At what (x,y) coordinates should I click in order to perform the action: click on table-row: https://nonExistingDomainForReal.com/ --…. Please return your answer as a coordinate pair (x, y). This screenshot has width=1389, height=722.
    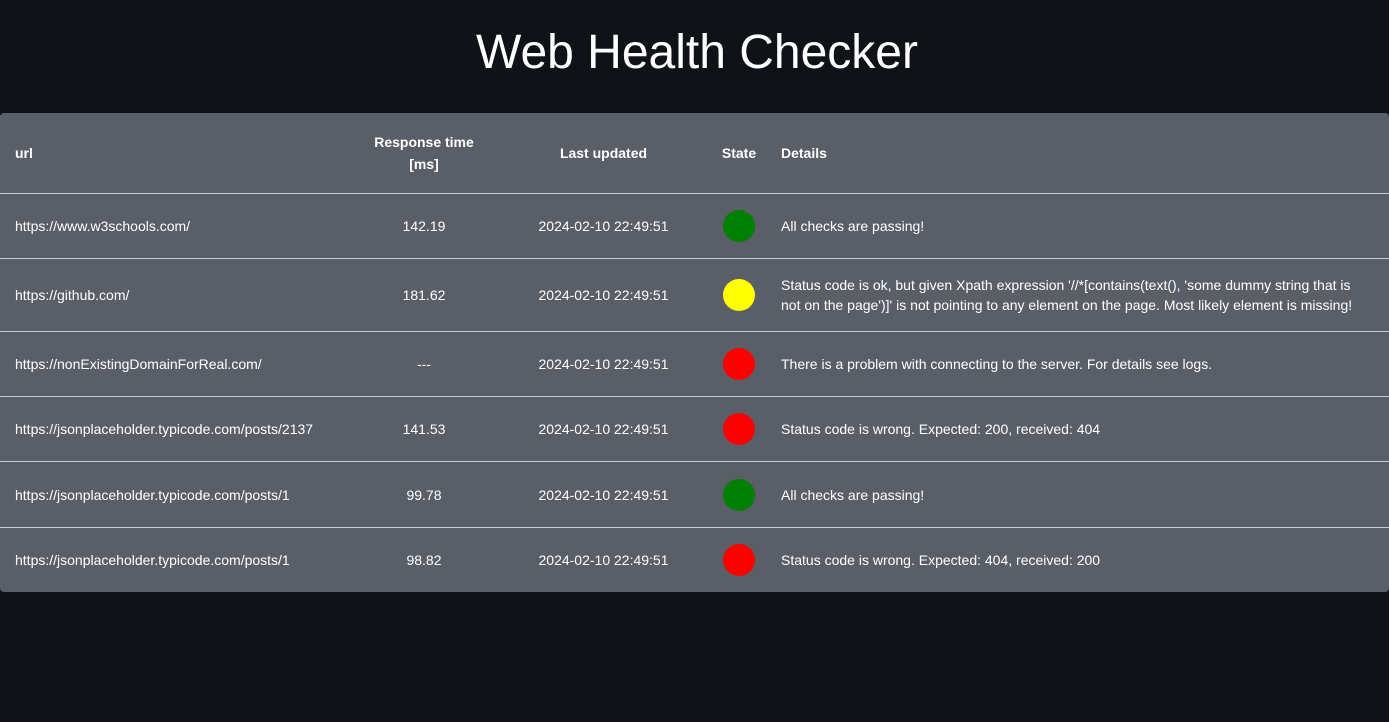
    Looking at the image, I should click on (694, 364).